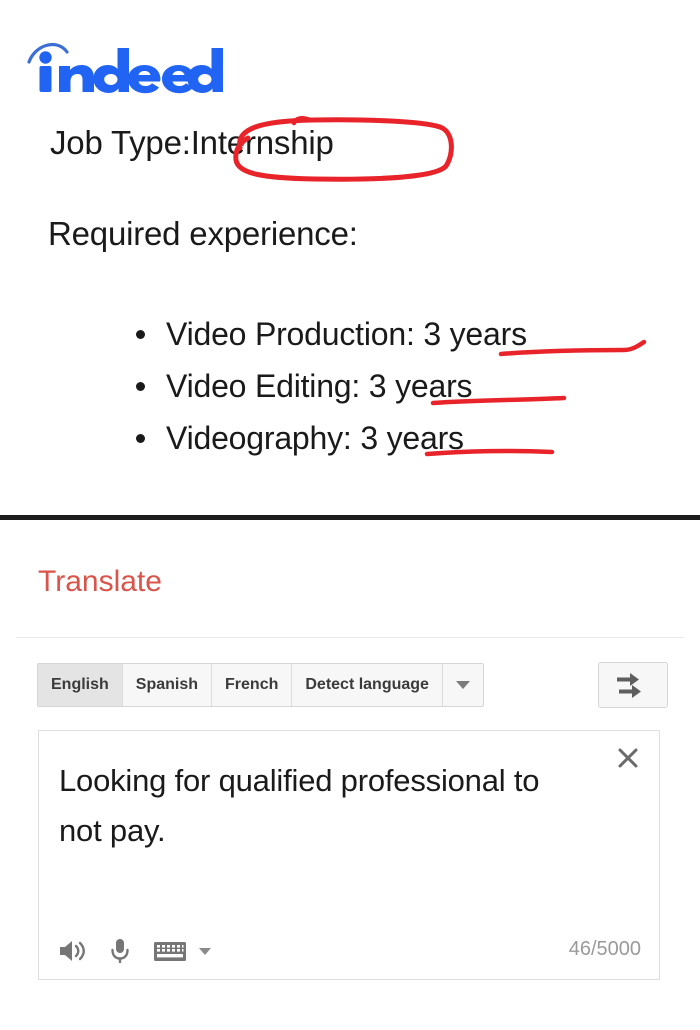 The height and width of the screenshot is (1030, 700). I want to click on job-type-value: Internship, so click(262, 142).